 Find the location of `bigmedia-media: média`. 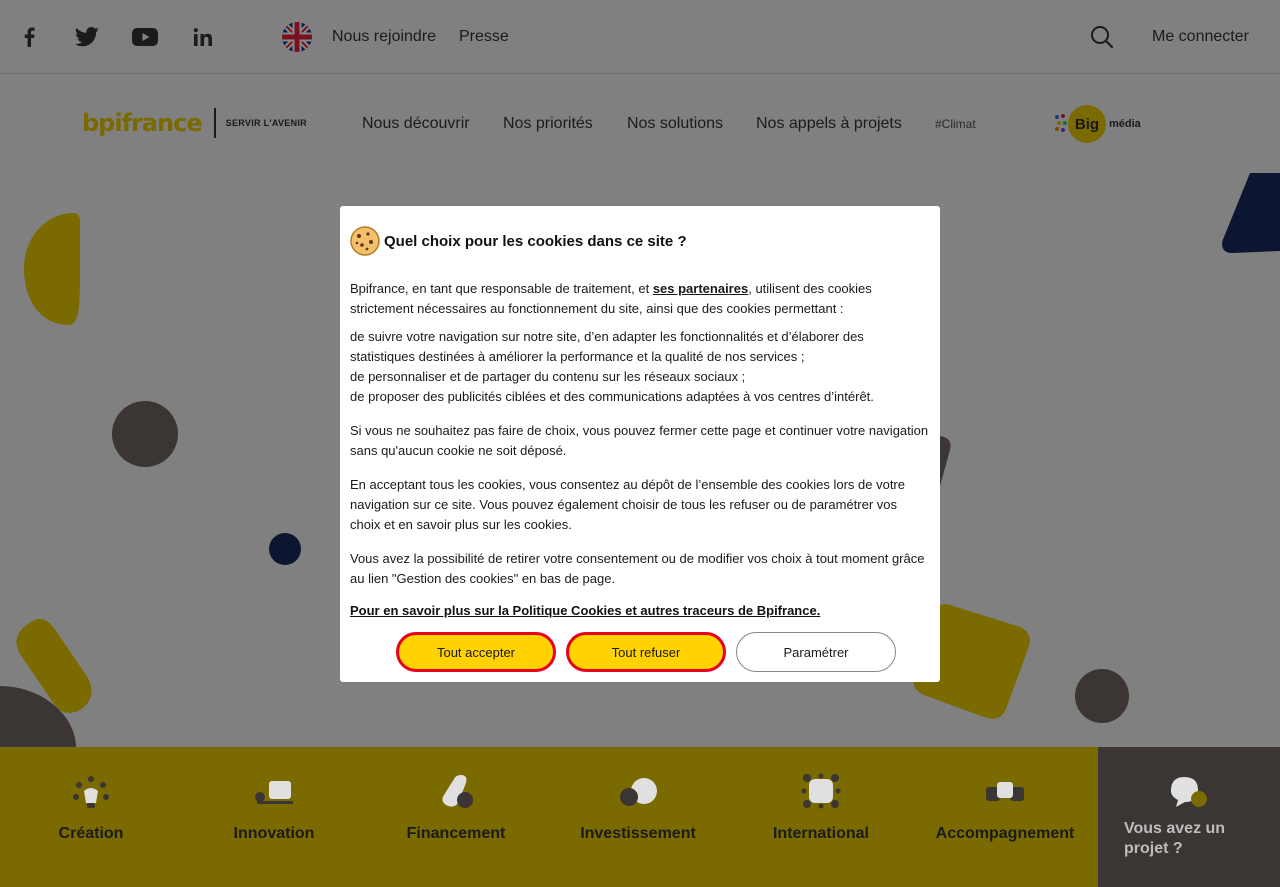

bigmedia-media: média is located at coordinates (1125, 124).